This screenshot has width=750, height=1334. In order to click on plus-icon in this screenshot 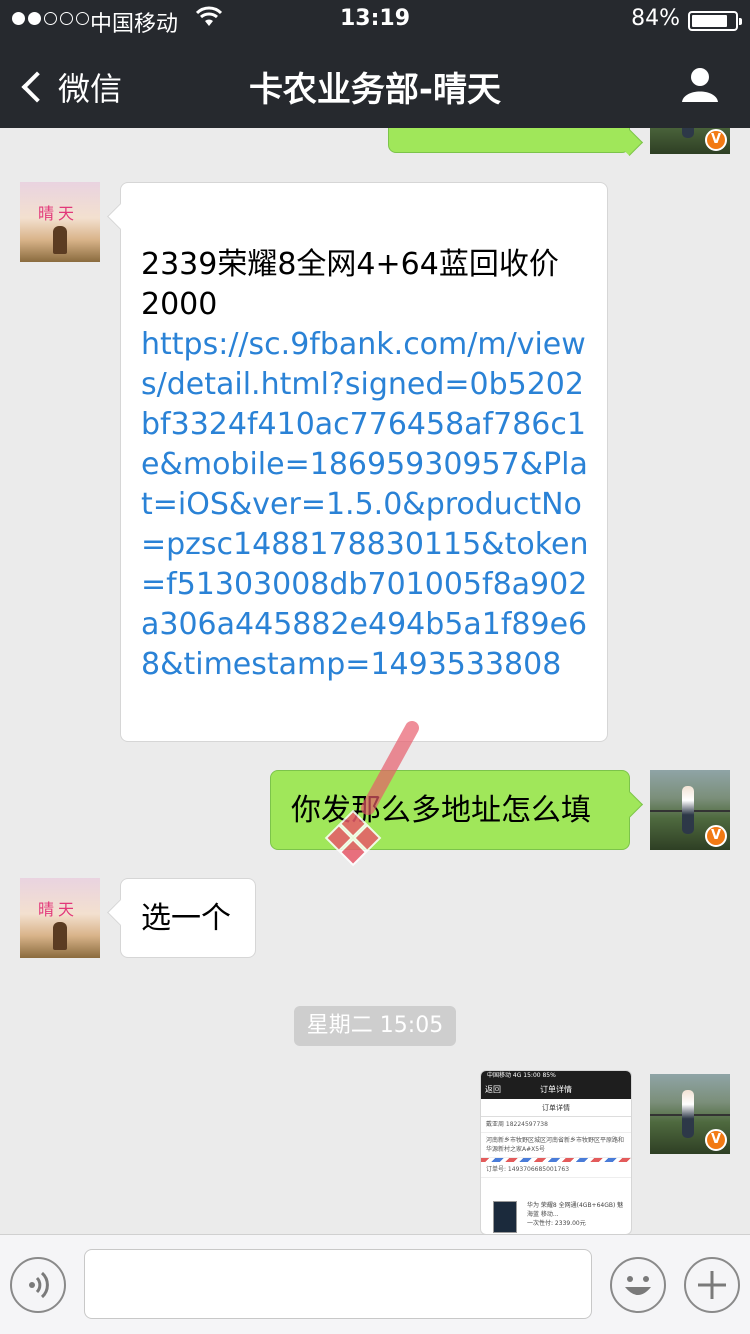, I will do `click(712, 1285)`.